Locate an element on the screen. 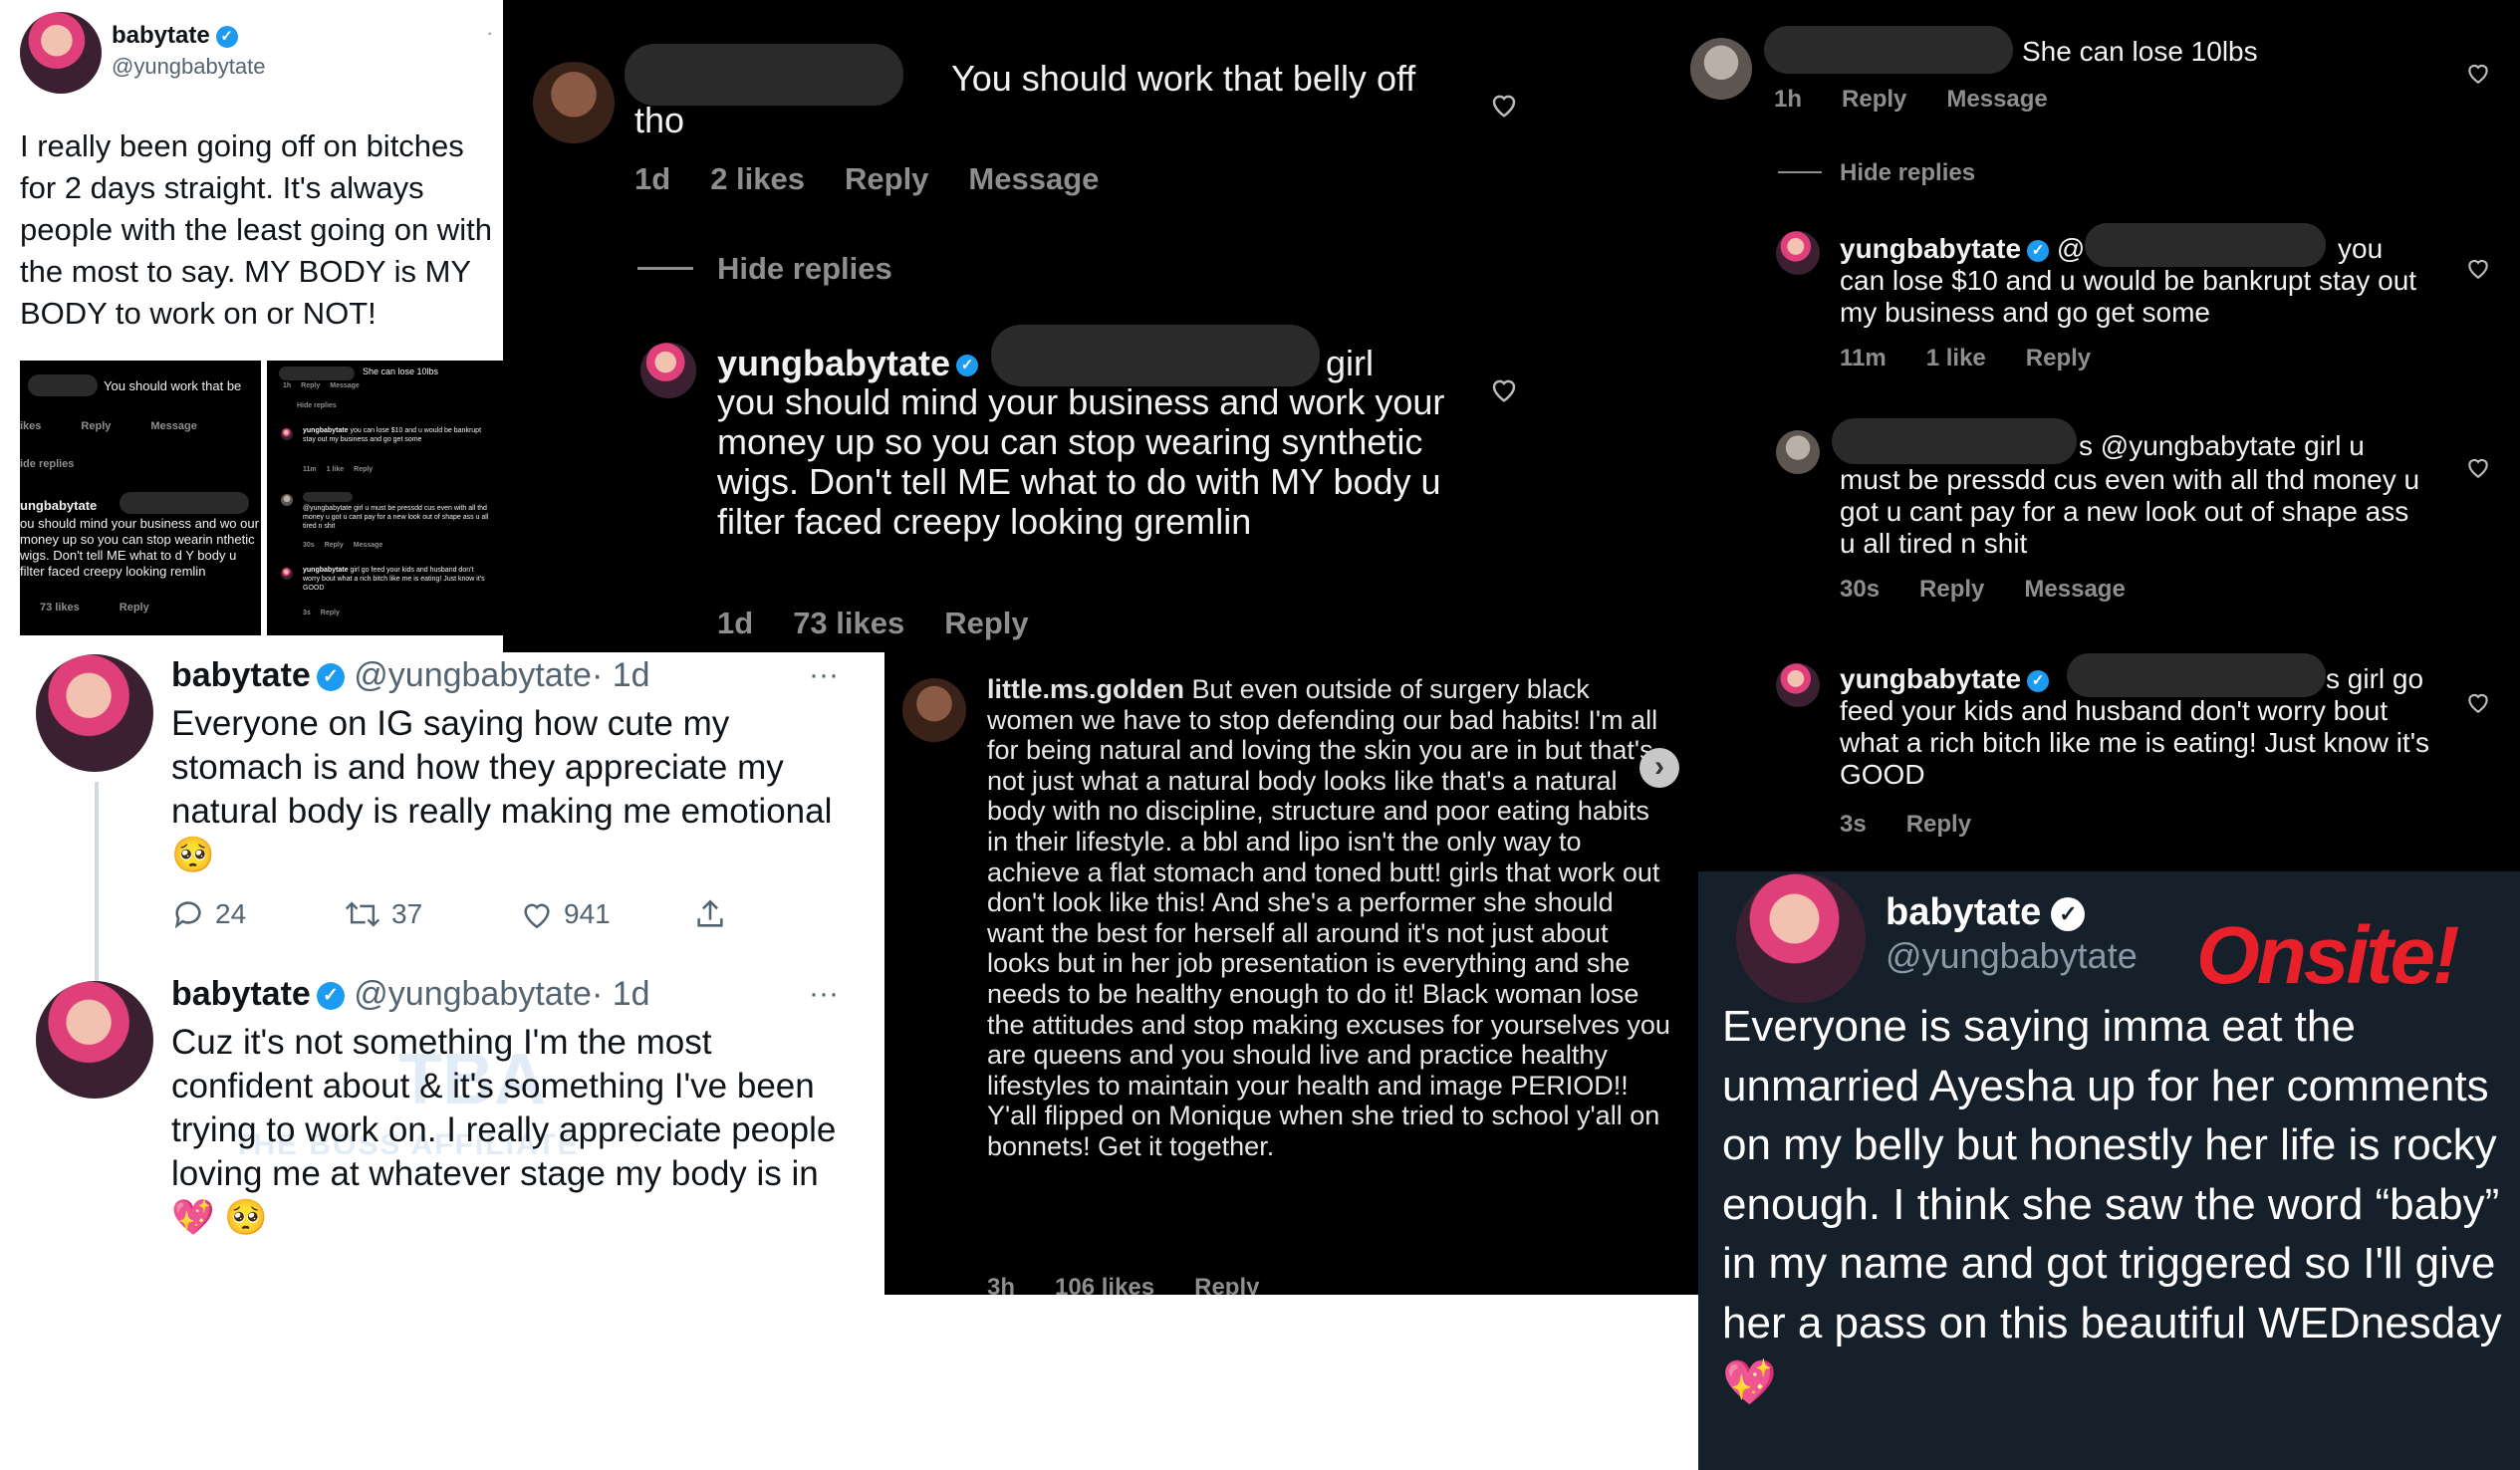 The width and height of the screenshot is (2520, 1470). hide-replies: ide replies is located at coordinates (47, 464).